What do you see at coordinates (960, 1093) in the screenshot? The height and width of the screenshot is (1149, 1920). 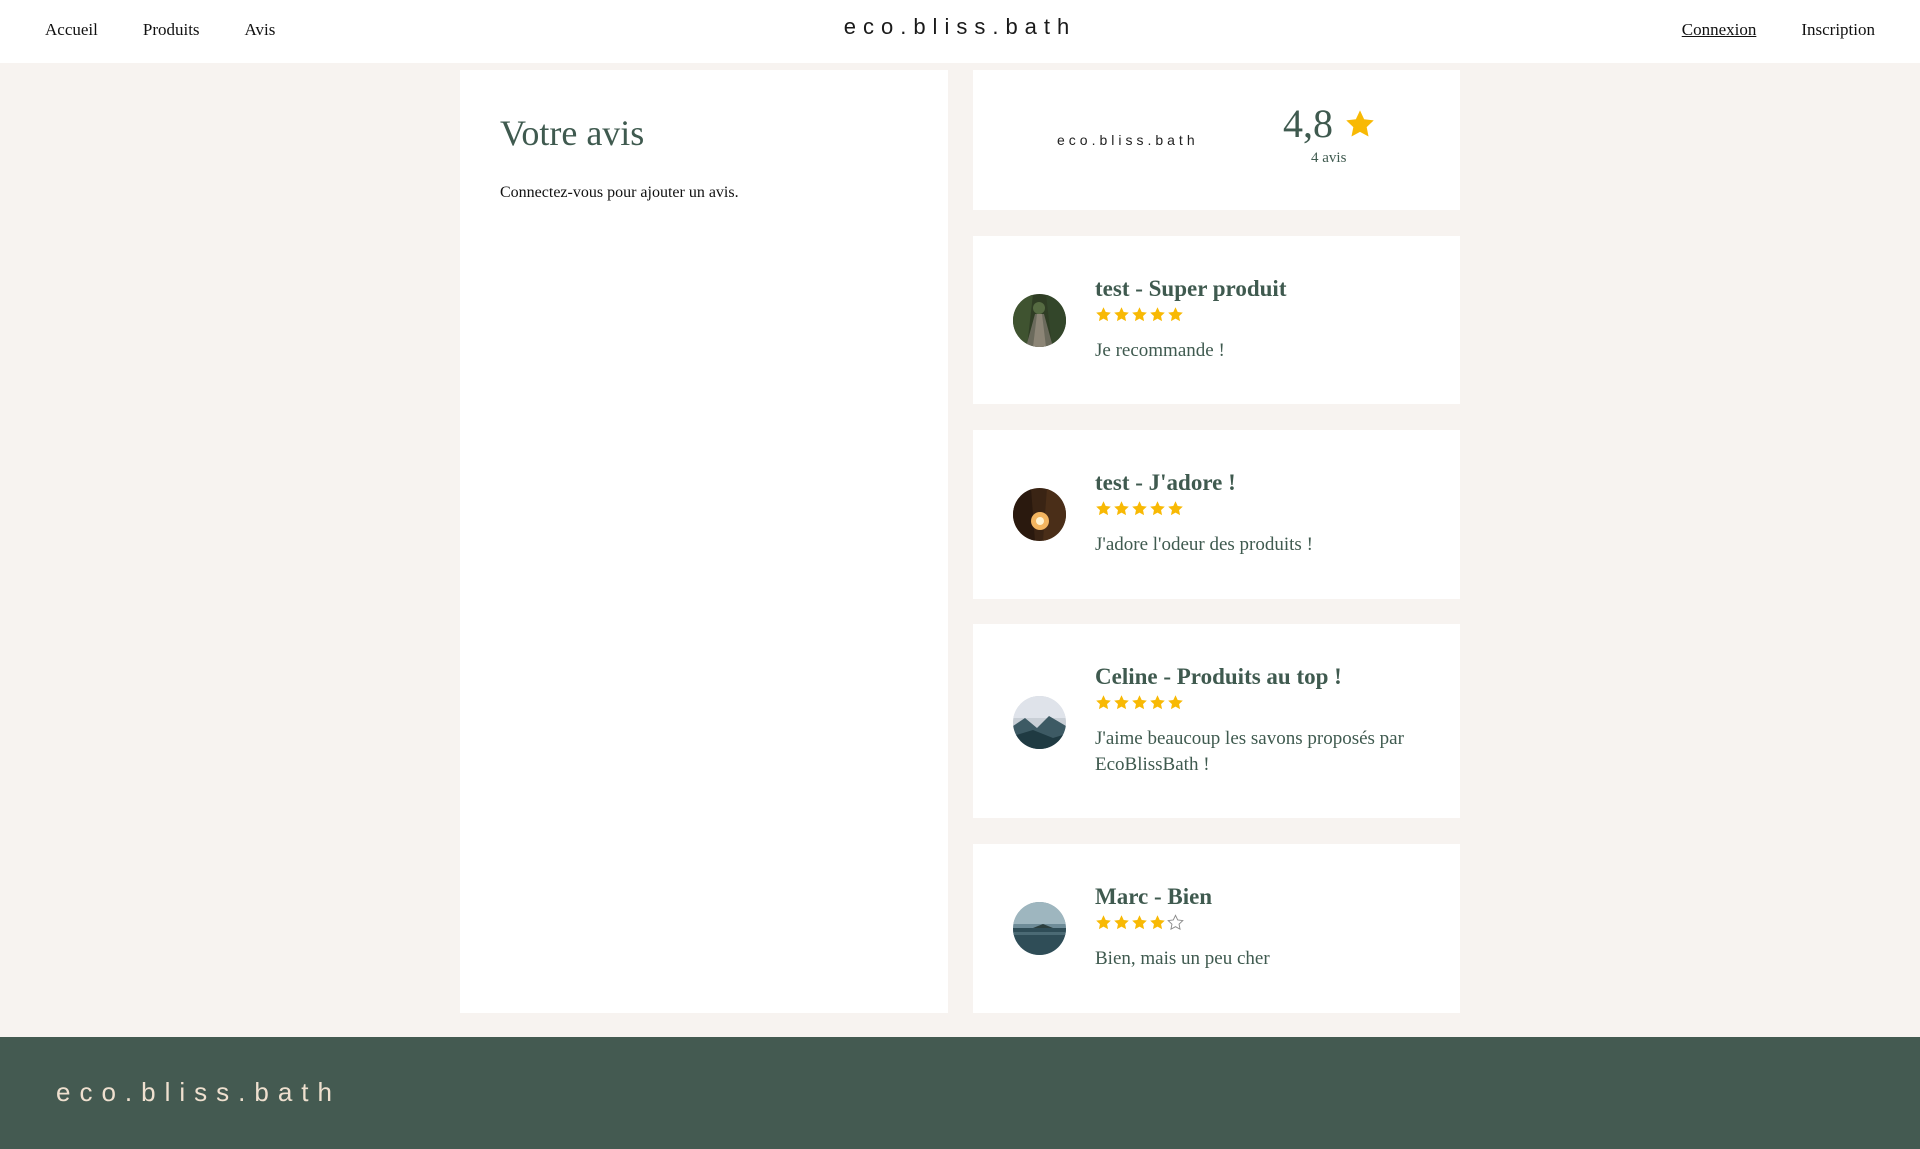 I see `footer: eco.bliss.bath` at bounding box center [960, 1093].